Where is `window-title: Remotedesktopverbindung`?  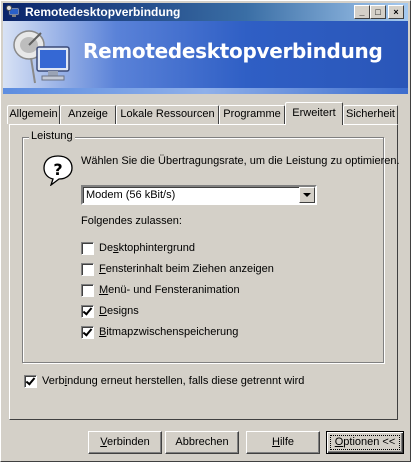
window-title: Remotedesktopverbindung is located at coordinates (103, 12).